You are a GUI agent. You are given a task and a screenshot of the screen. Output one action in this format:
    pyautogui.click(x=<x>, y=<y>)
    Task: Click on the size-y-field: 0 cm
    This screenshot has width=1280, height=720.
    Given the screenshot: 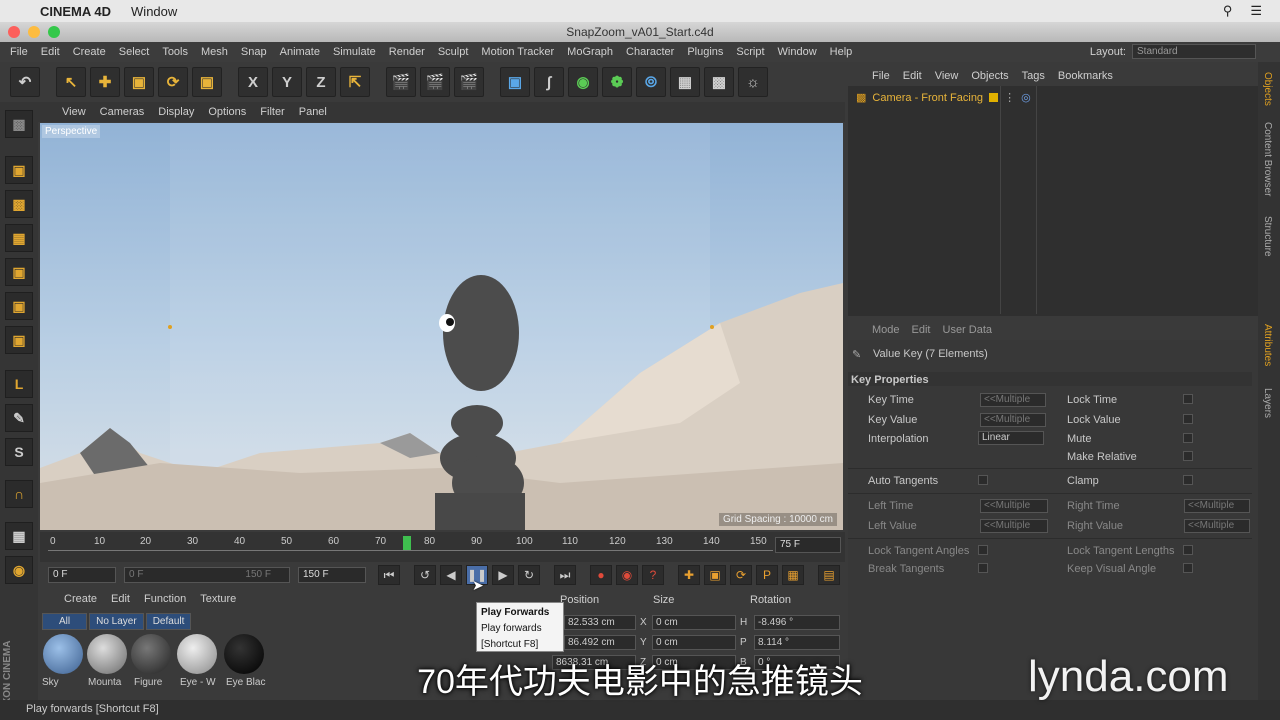 What is the action you would take?
    pyautogui.click(x=694, y=642)
    